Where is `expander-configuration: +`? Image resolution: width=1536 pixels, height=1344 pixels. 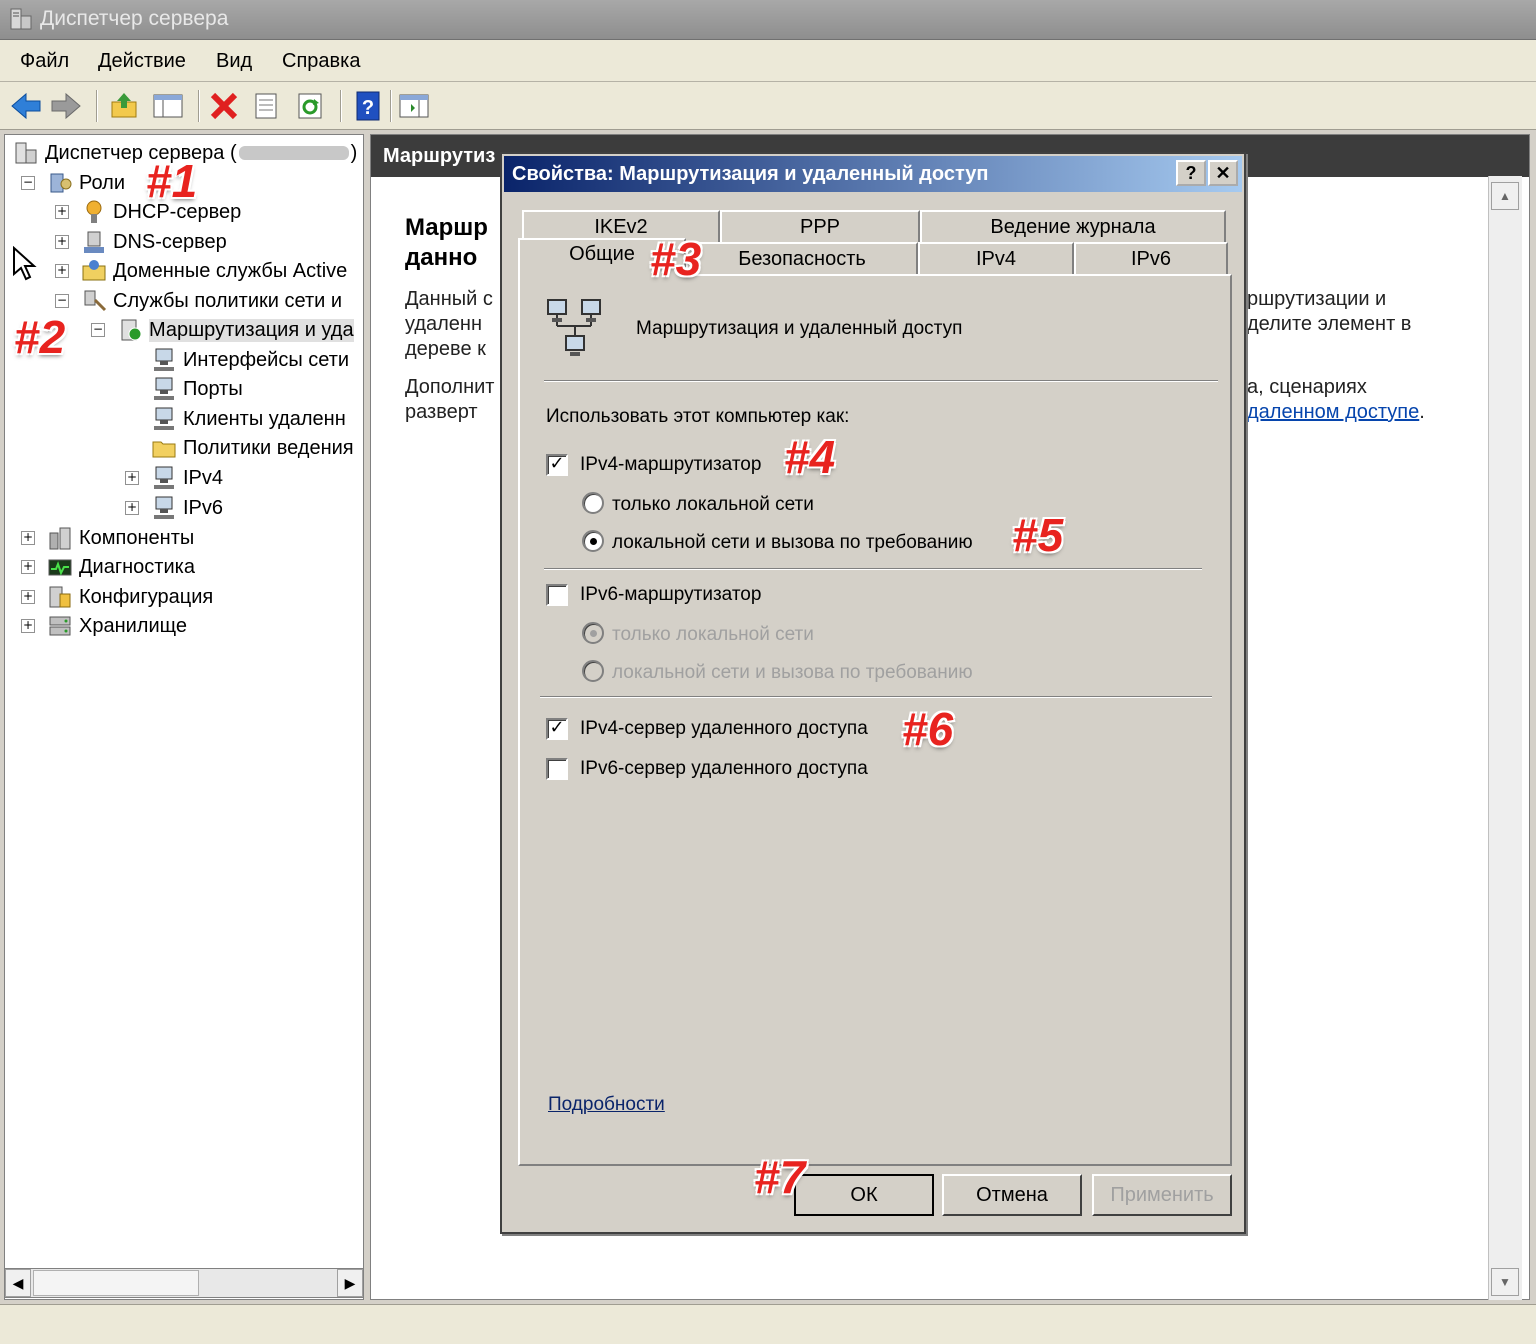 expander-configuration: + is located at coordinates (28, 597).